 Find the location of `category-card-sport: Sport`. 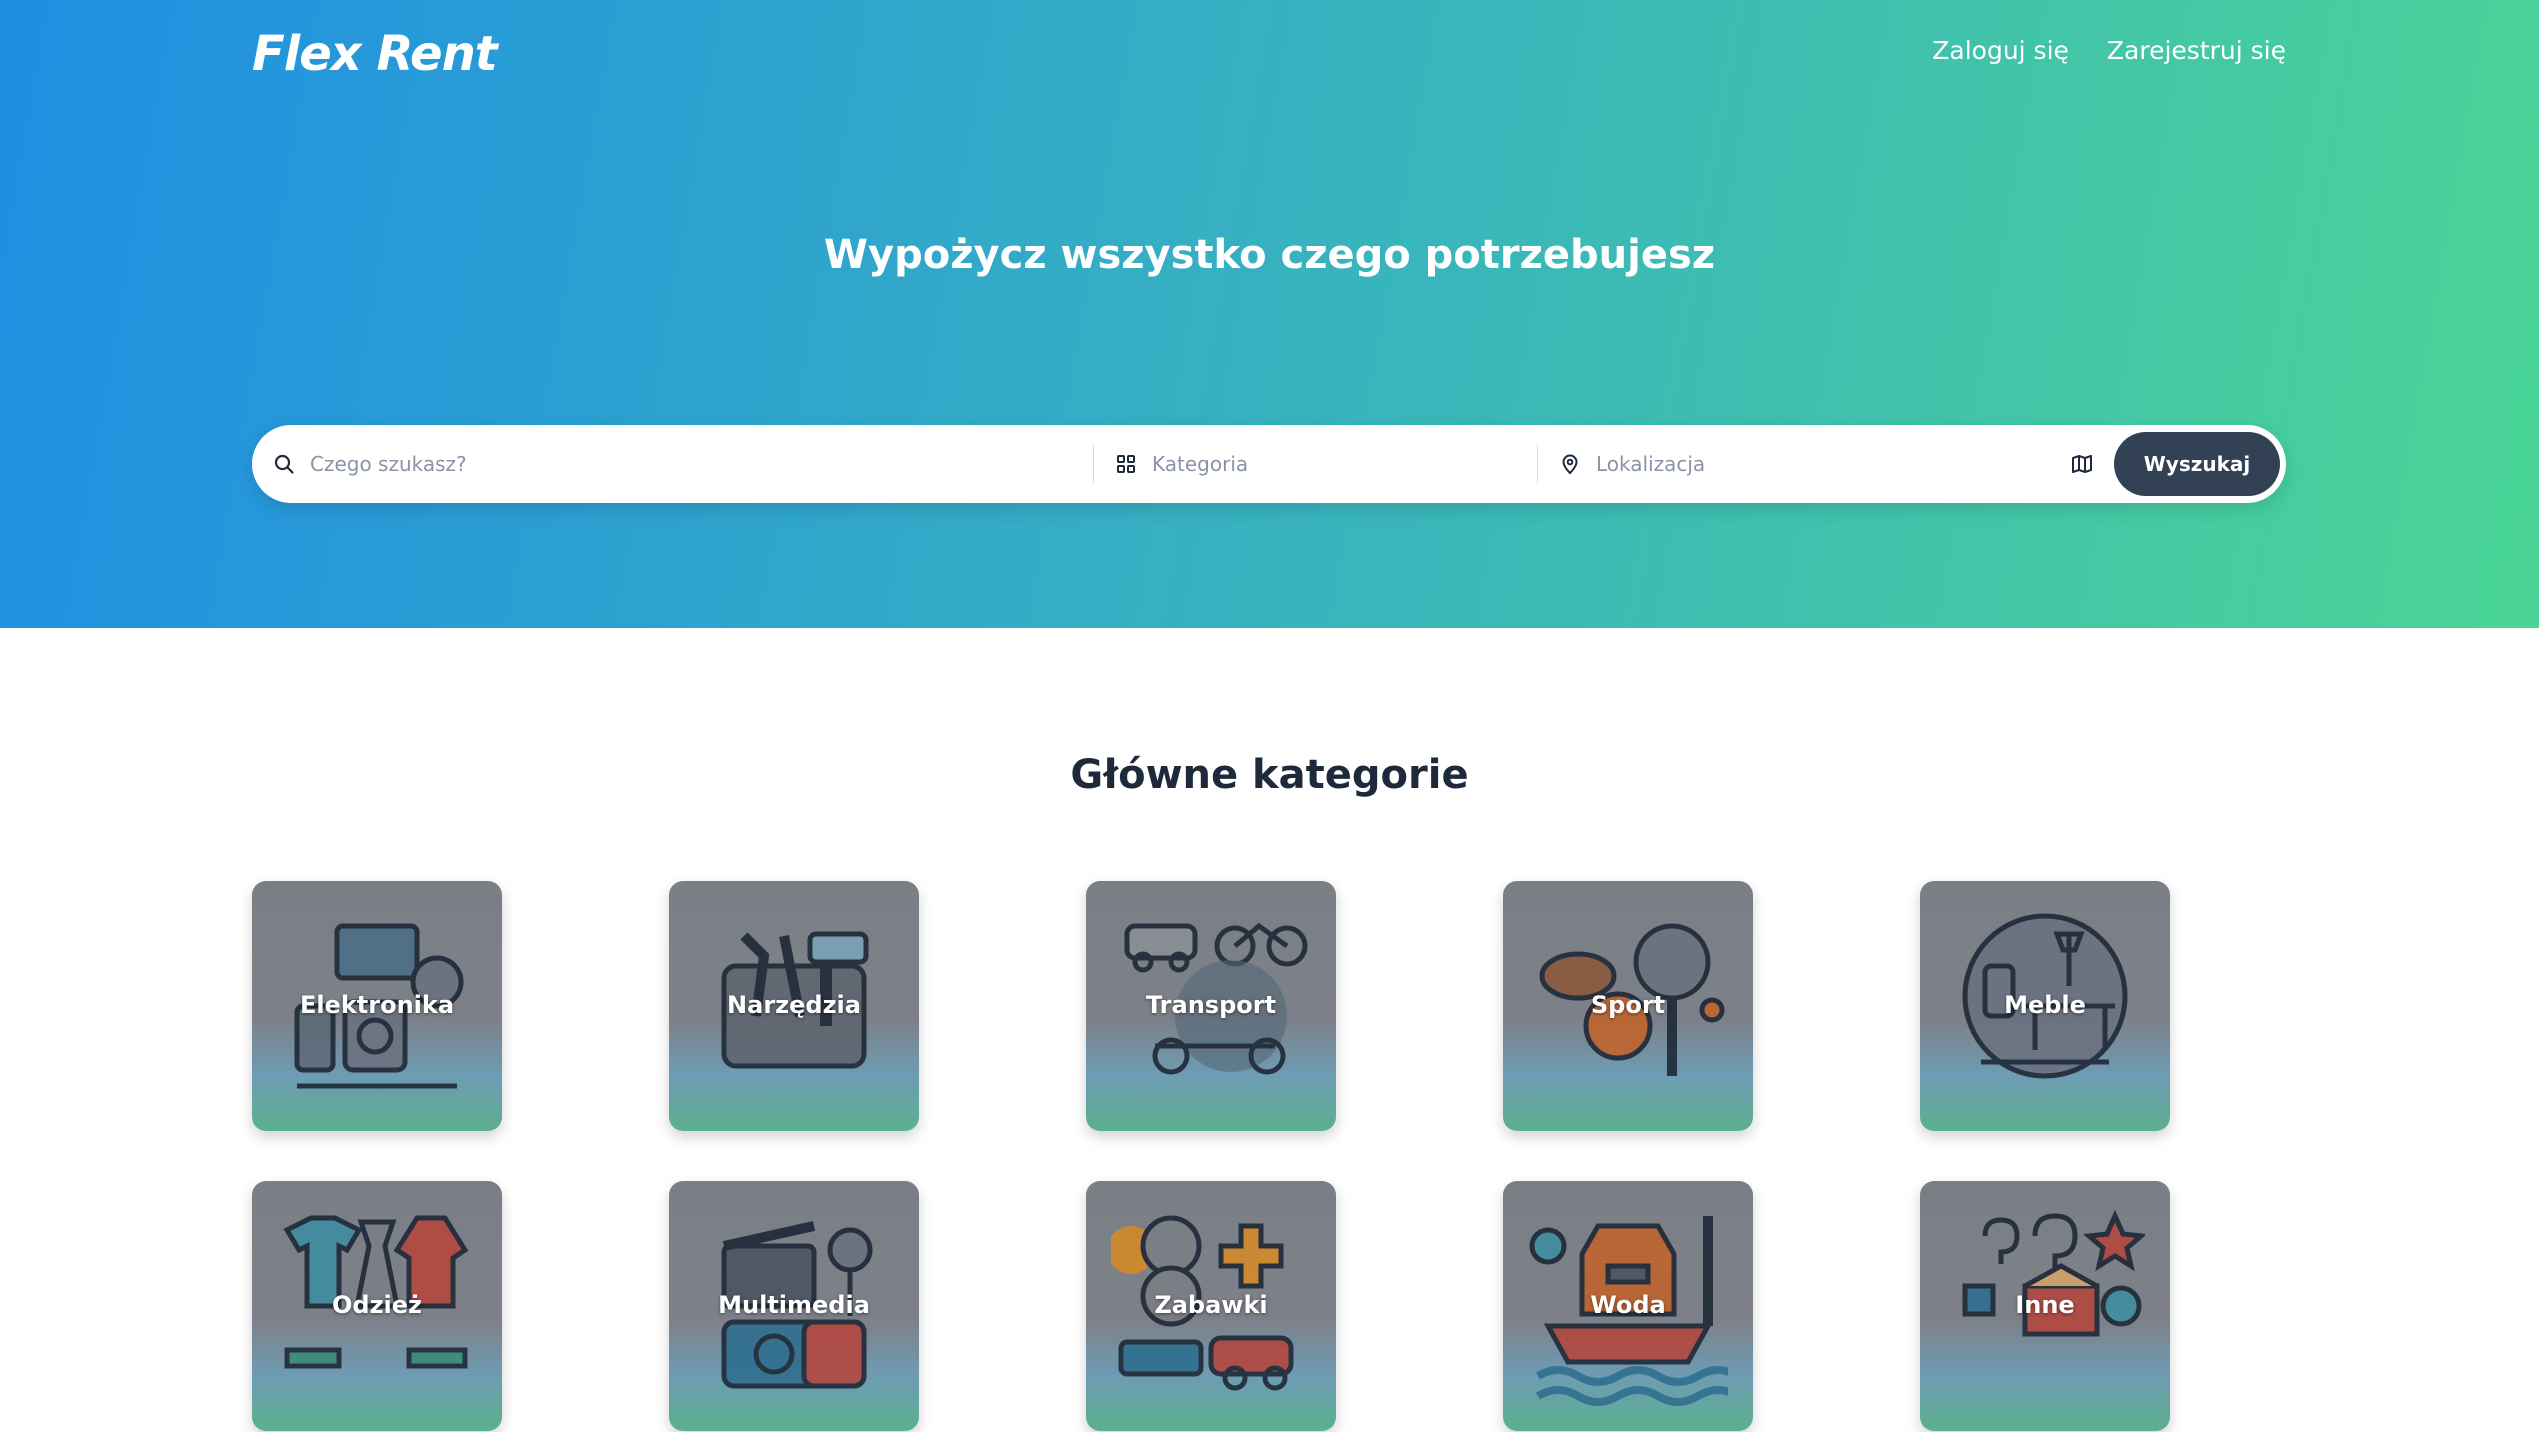

category-card-sport: Sport is located at coordinates (1628, 1006).